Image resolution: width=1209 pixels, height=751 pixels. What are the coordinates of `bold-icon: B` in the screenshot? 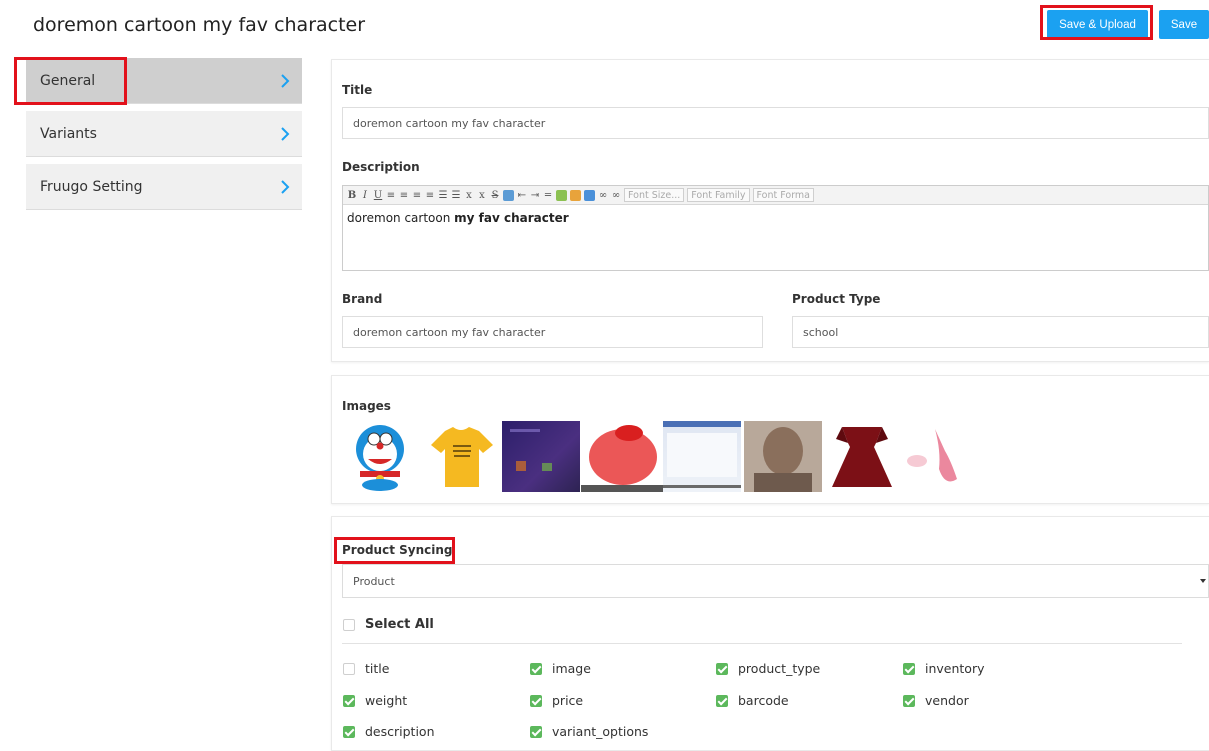 It's located at (352, 195).